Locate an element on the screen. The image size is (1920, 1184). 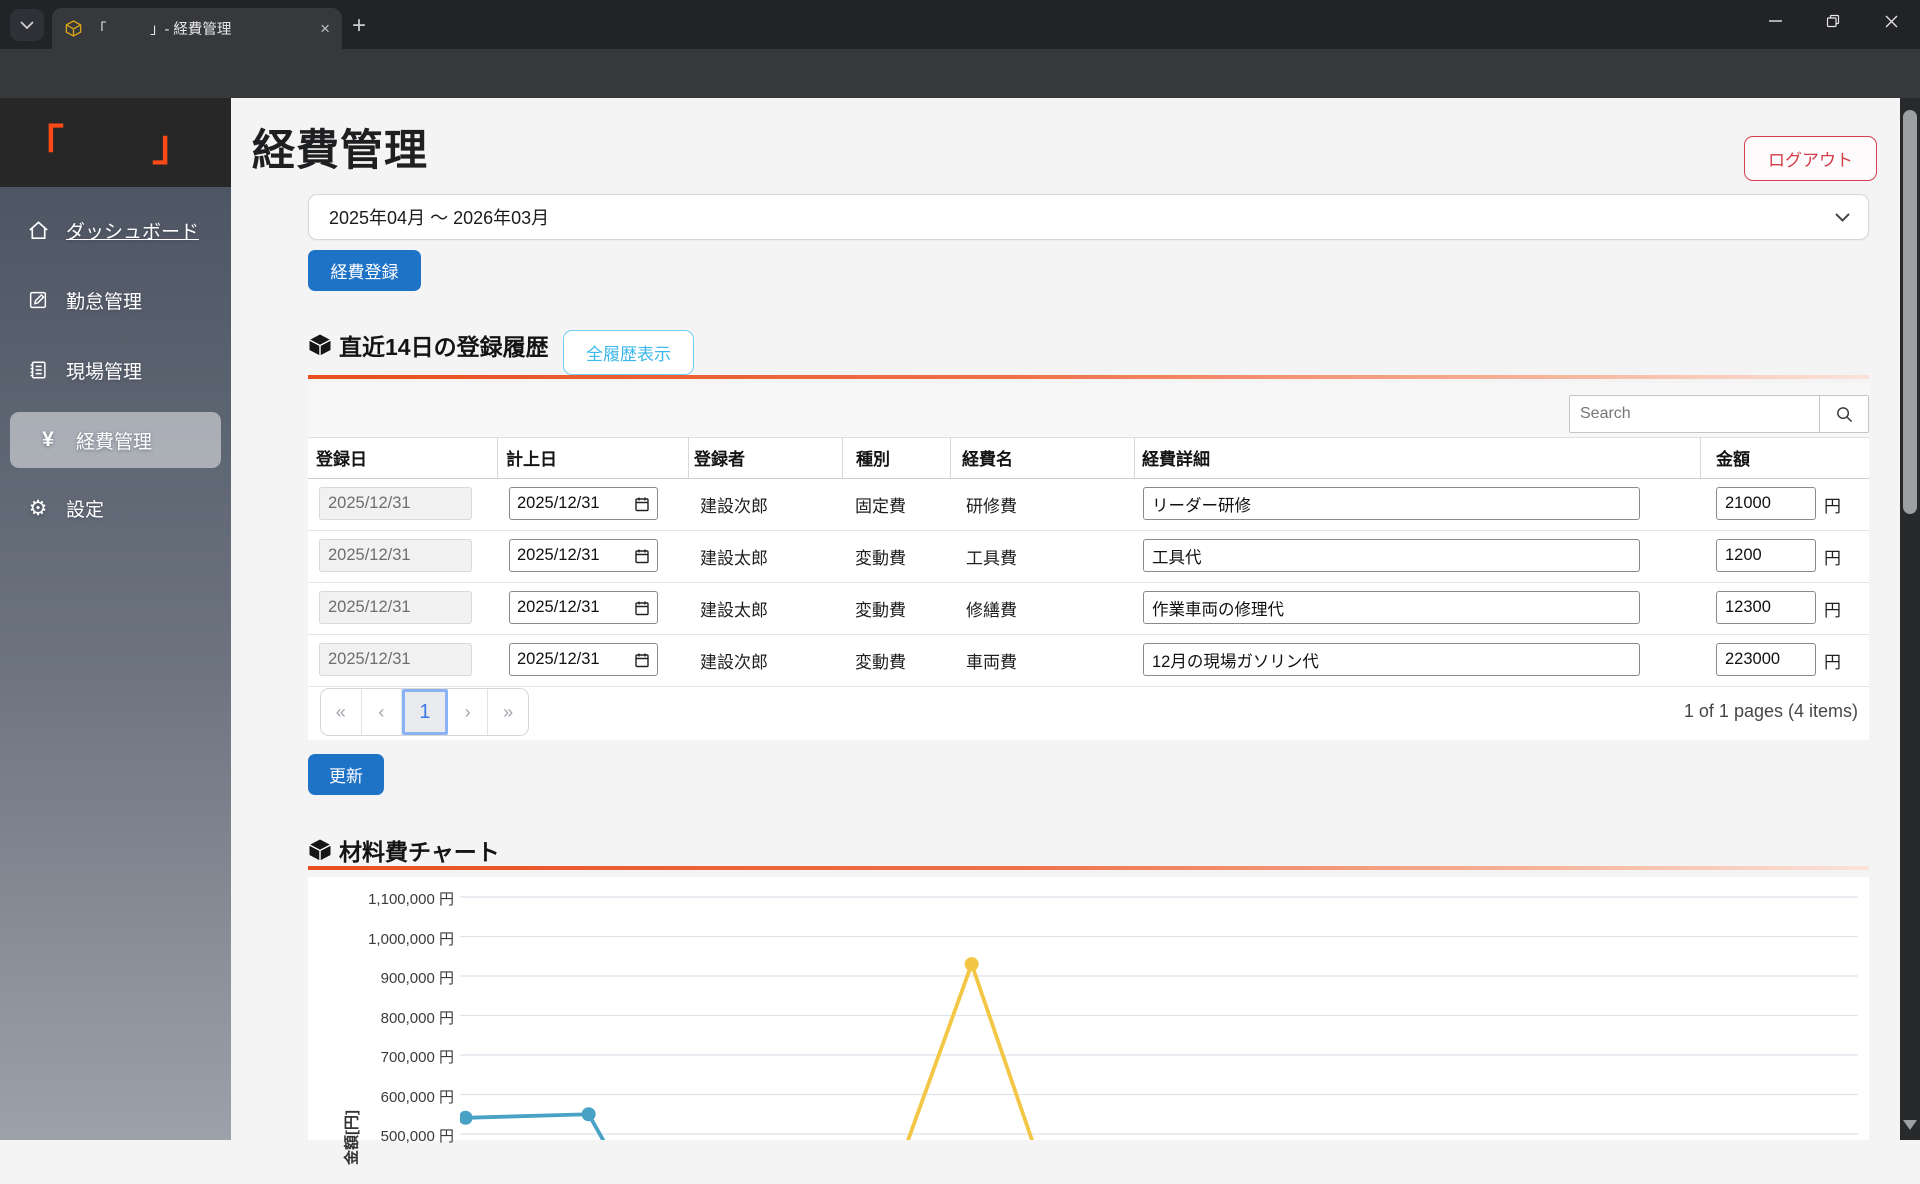
minimize-icon is located at coordinates (1775, 21).